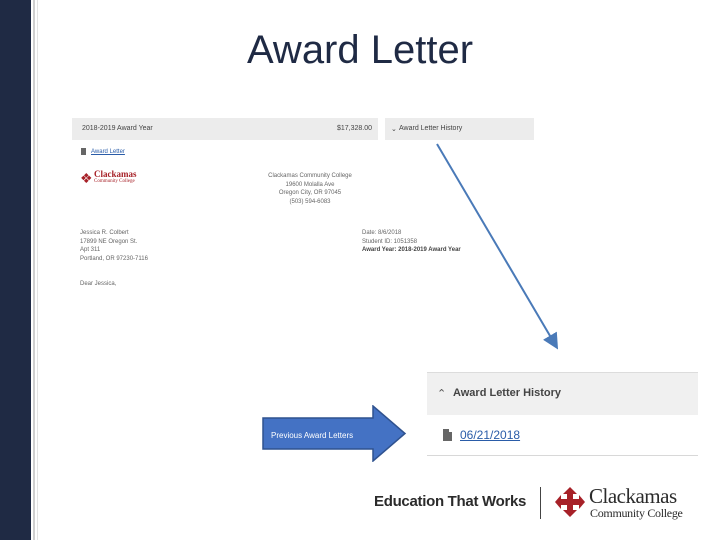 The width and height of the screenshot is (720, 540). Describe the element at coordinates (442, 394) in the screenshot. I see `chevron-up-icon: ⌃` at that location.